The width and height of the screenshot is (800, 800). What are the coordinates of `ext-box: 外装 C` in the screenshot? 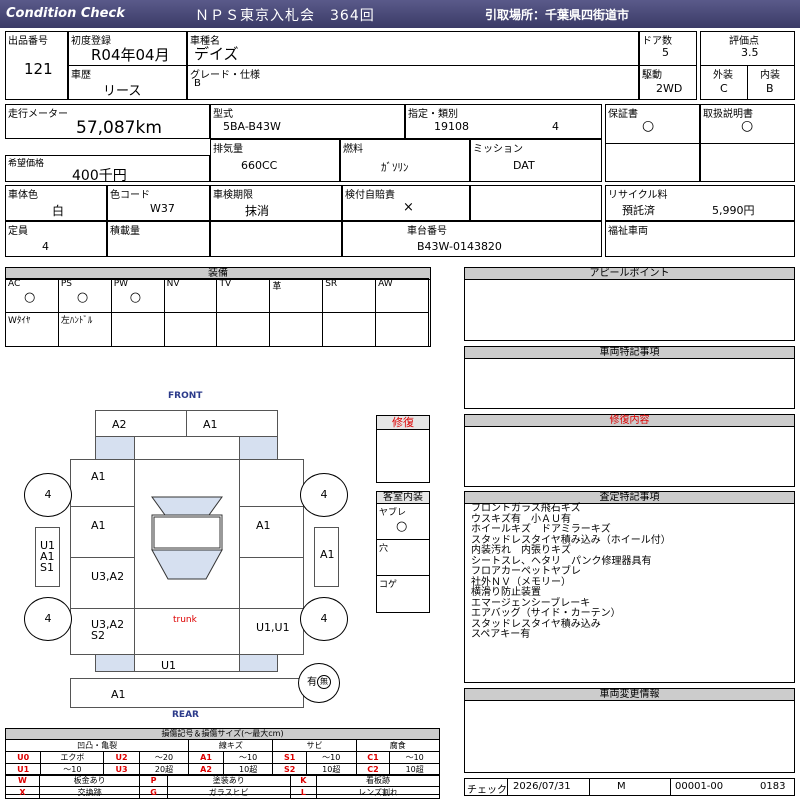 It's located at (724, 82).